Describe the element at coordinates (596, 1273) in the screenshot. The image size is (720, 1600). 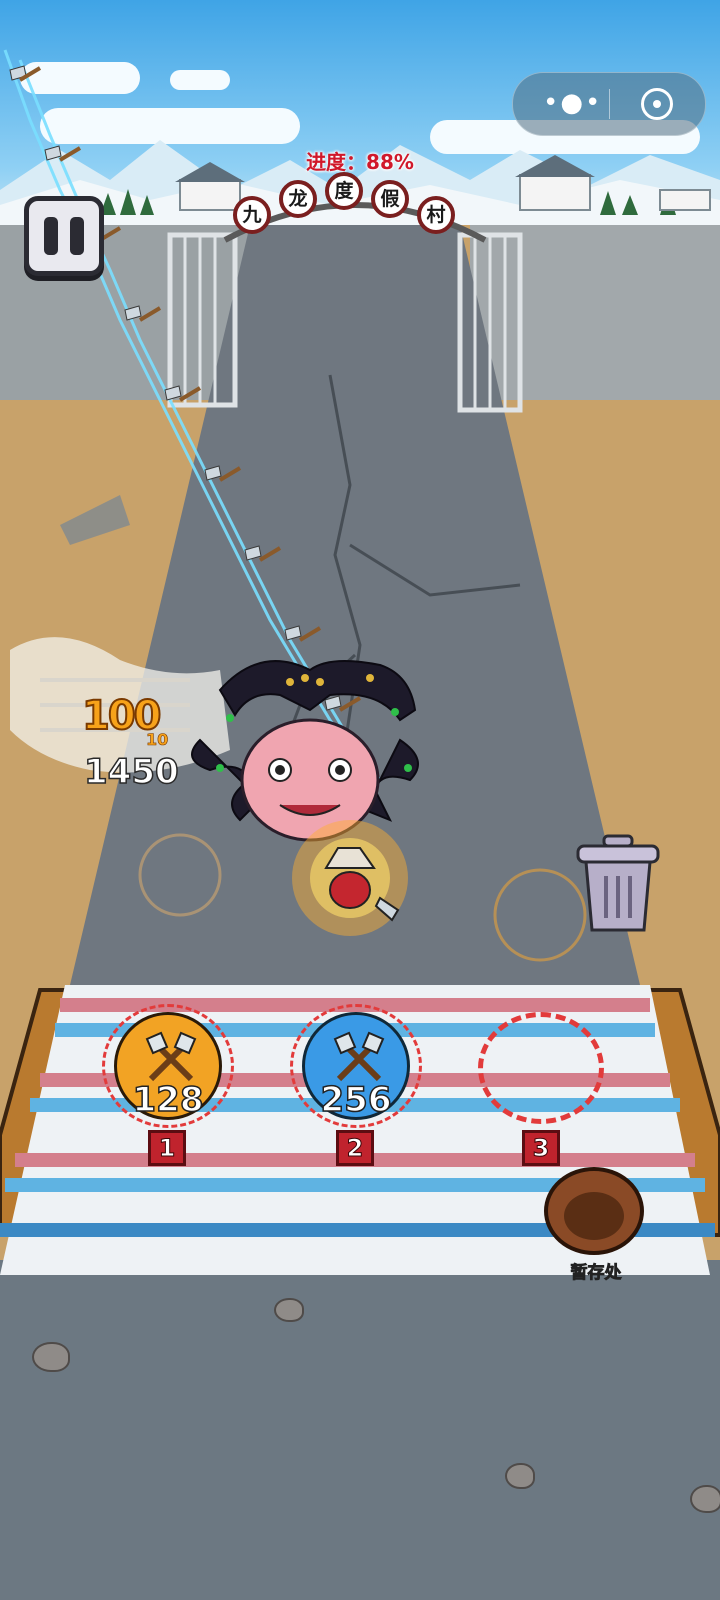
I see `storage-label: 暂存处` at that location.